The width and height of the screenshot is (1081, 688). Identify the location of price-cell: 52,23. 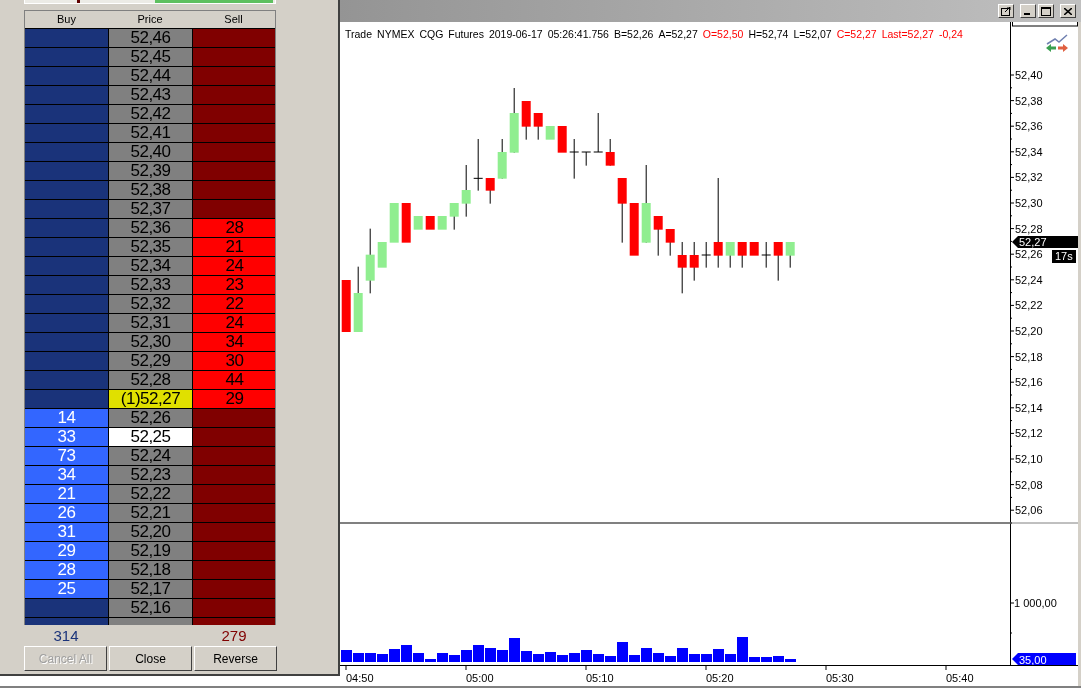
(150, 475).